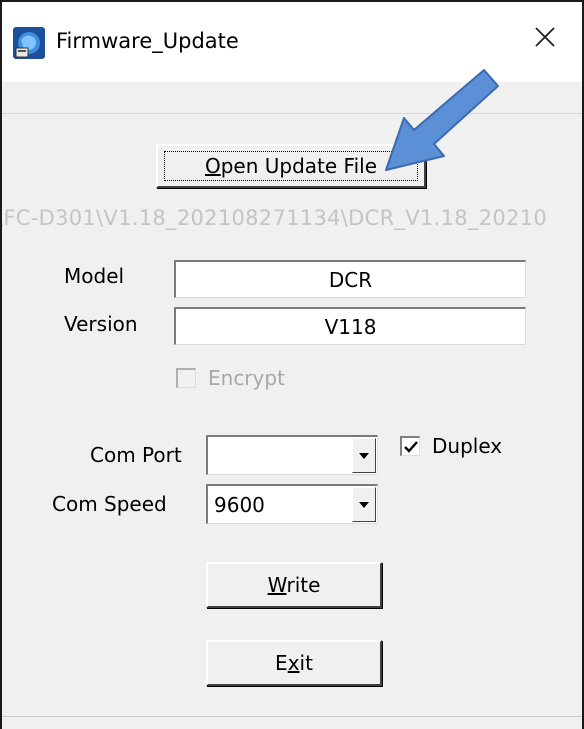 Image resolution: width=584 pixels, height=729 pixels. What do you see at coordinates (291, 166) in the screenshot?
I see `open-update-file-label: Open Update File` at bounding box center [291, 166].